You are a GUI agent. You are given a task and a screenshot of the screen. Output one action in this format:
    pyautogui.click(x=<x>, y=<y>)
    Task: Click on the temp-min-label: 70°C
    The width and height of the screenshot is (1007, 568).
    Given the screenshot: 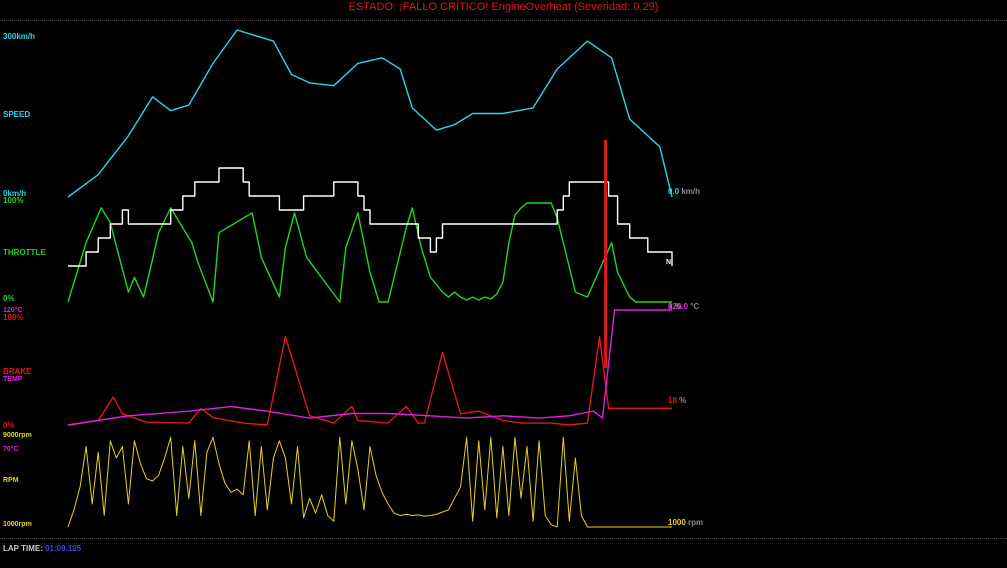 What is the action you would take?
    pyautogui.click(x=11, y=449)
    